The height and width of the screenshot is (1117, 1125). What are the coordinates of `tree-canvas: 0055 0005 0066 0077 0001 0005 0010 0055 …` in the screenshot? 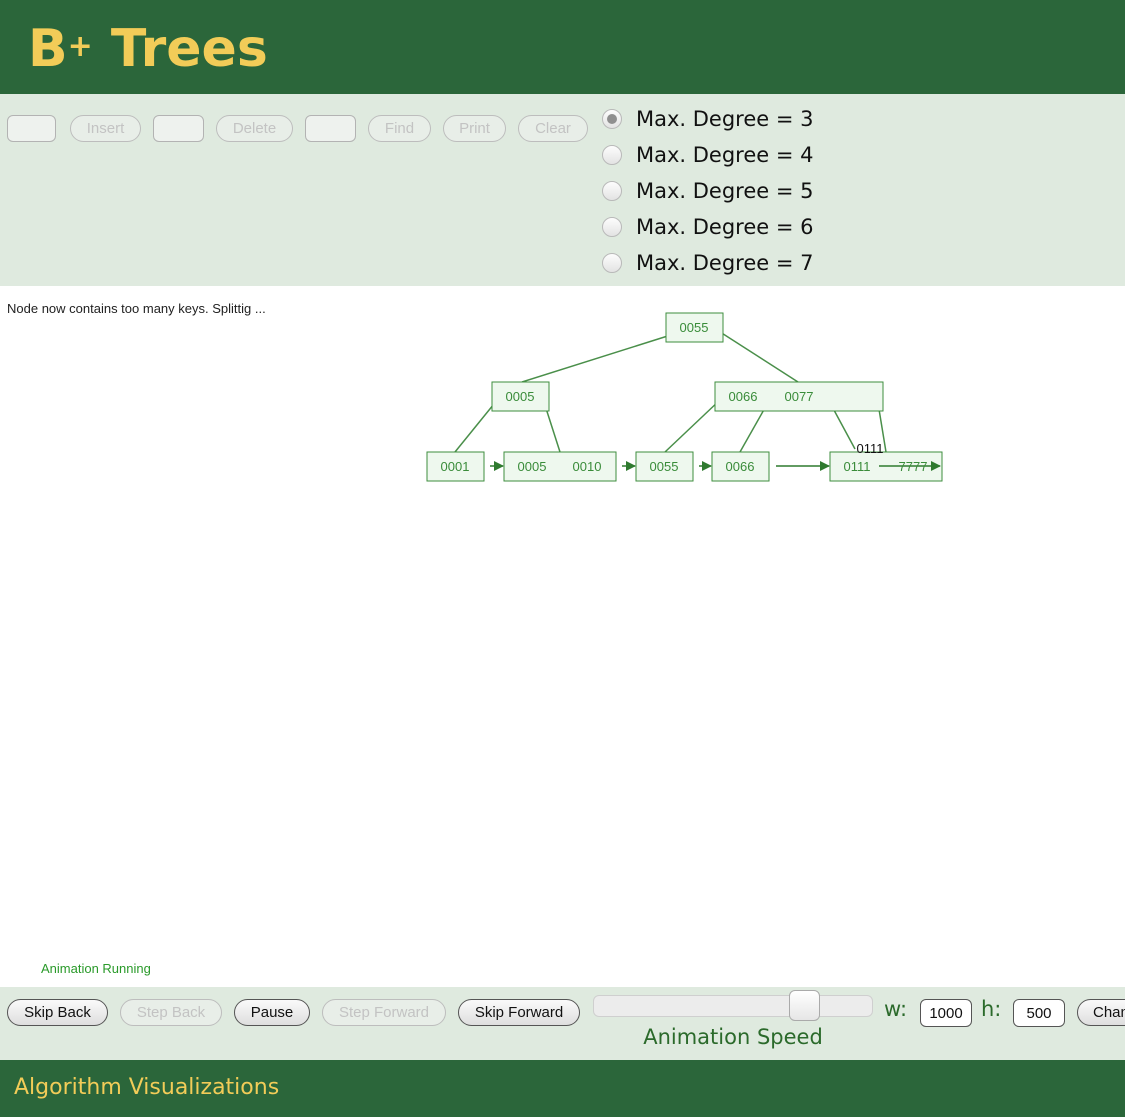 It's located at (684, 397).